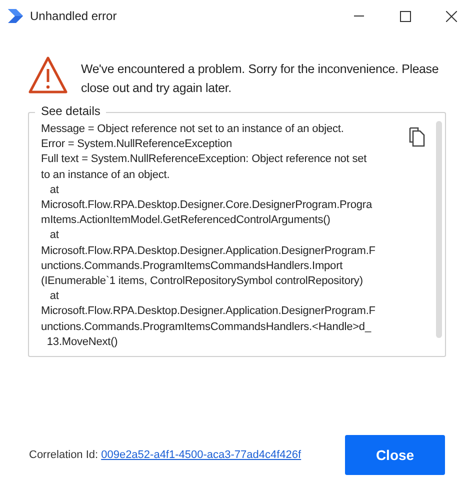  Describe the element at coordinates (359, 16) in the screenshot. I see `minimize-icon` at that location.